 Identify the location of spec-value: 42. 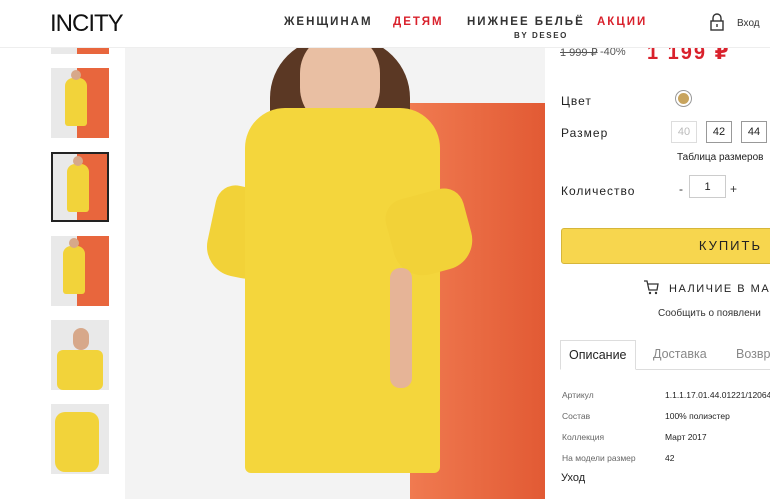
(670, 458).